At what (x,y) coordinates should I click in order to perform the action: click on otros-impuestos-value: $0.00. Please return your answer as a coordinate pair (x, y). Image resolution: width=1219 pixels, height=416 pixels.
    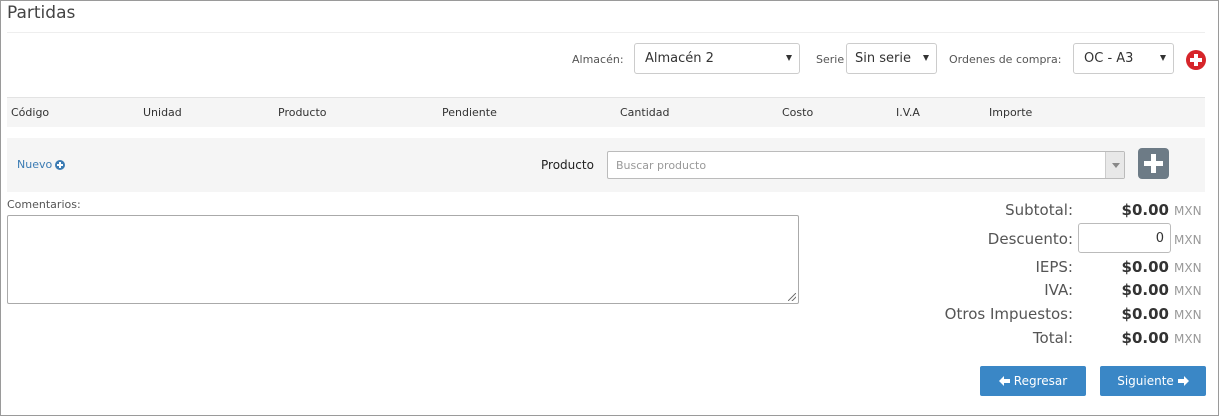
    Looking at the image, I should click on (1145, 314).